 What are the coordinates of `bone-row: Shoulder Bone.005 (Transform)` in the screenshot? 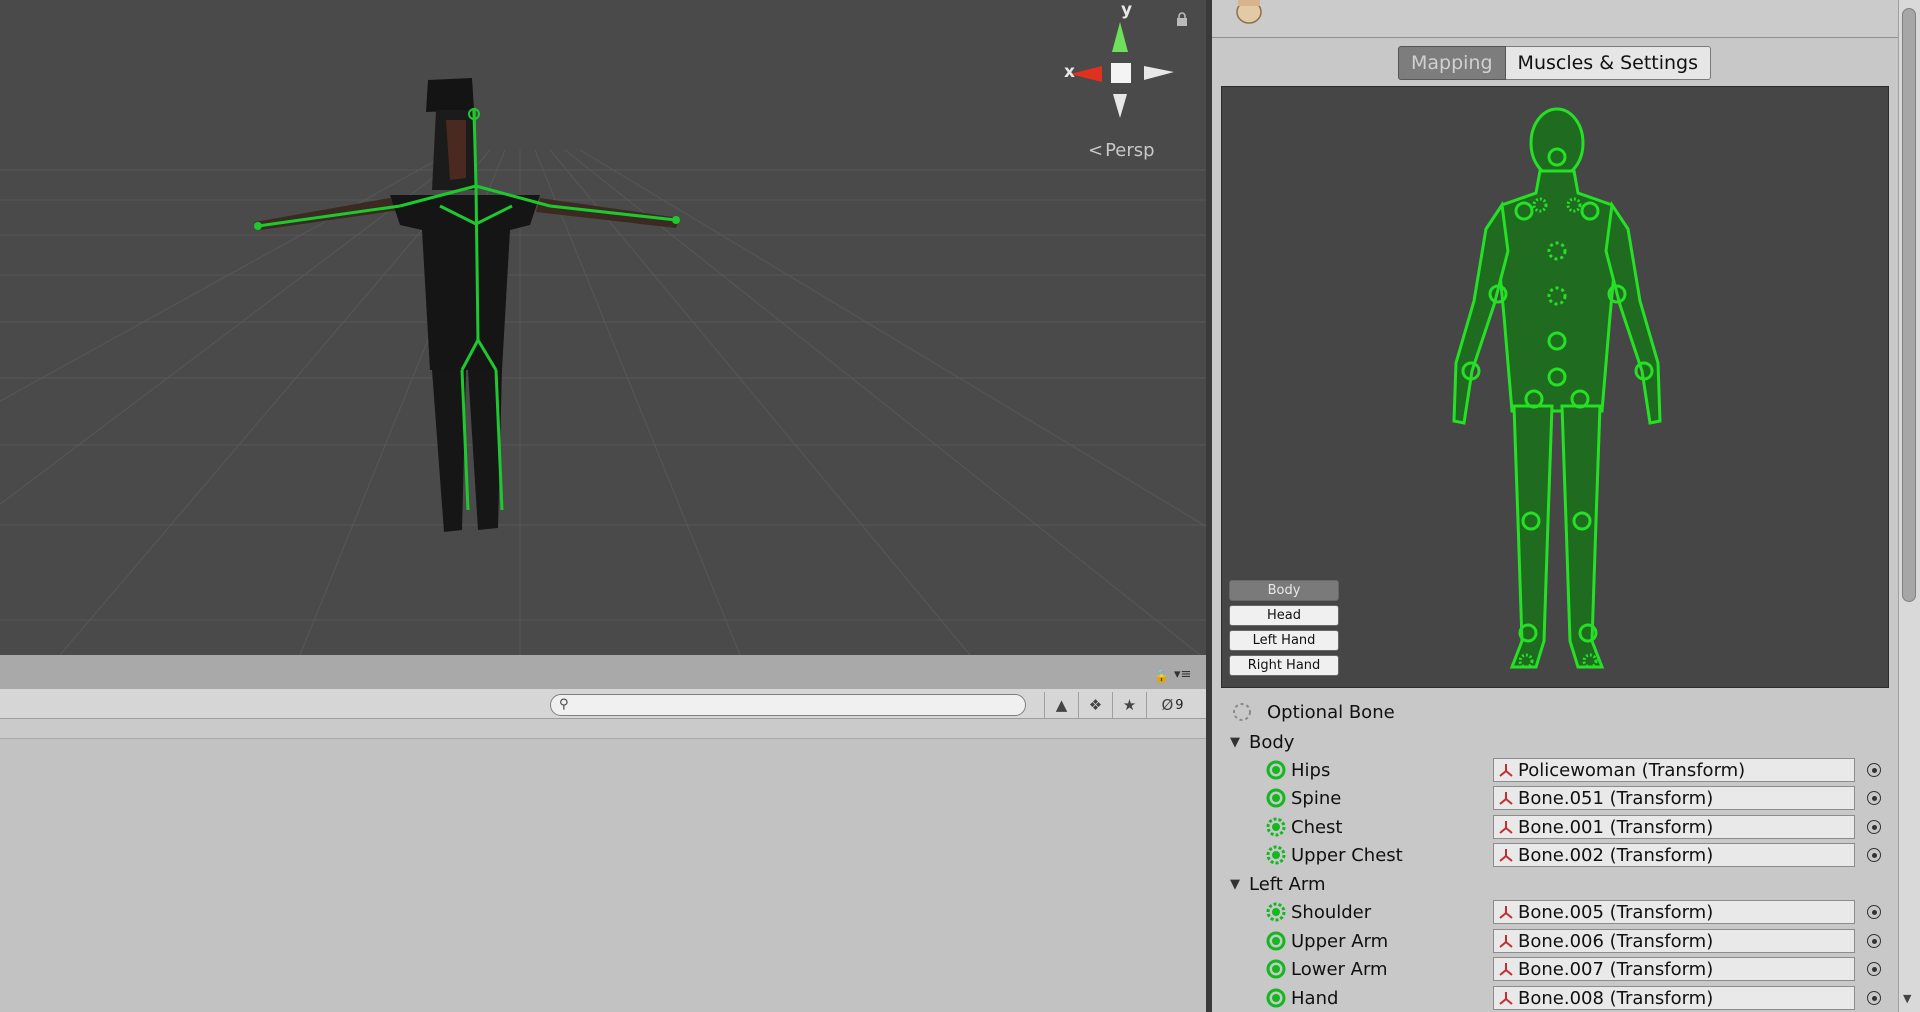 It's located at (1555, 912).